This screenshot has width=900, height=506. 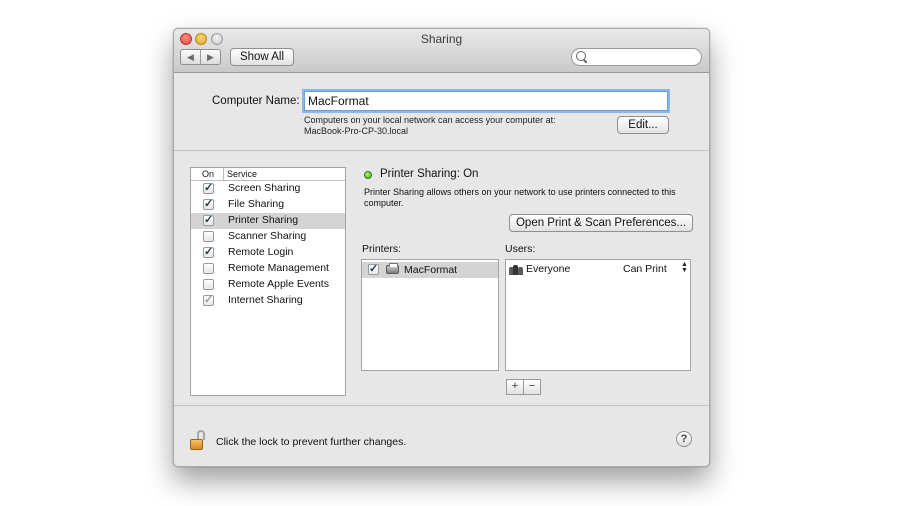 I want to click on column-divider, so click(x=223, y=174).